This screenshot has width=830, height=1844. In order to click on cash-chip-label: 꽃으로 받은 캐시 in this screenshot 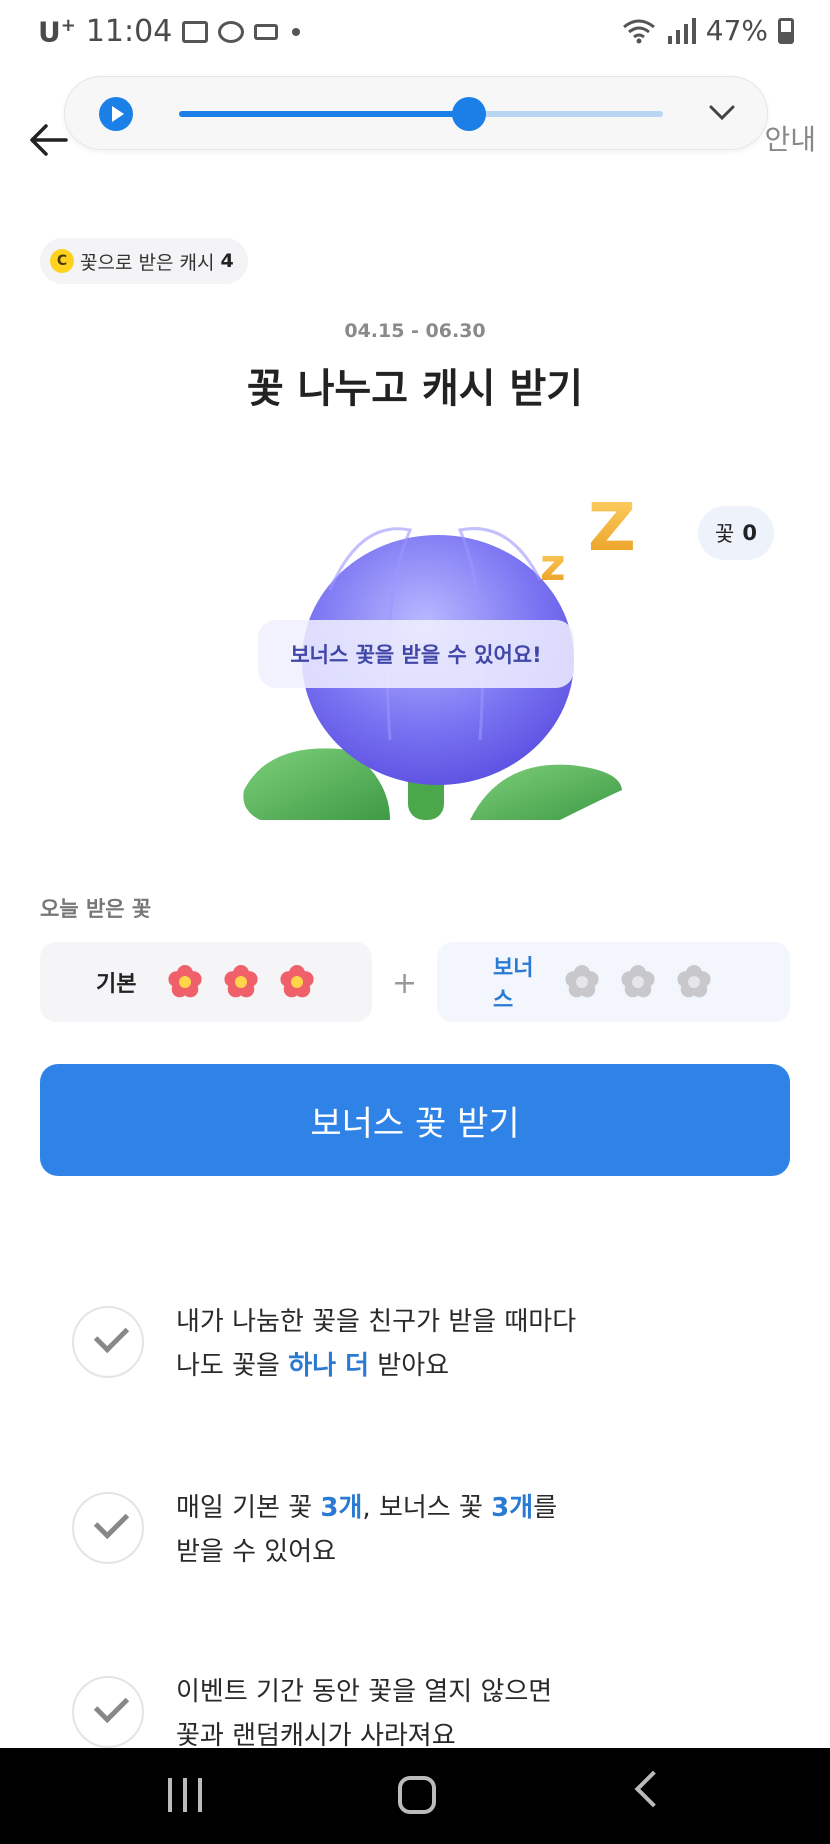, I will do `click(147, 262)`.